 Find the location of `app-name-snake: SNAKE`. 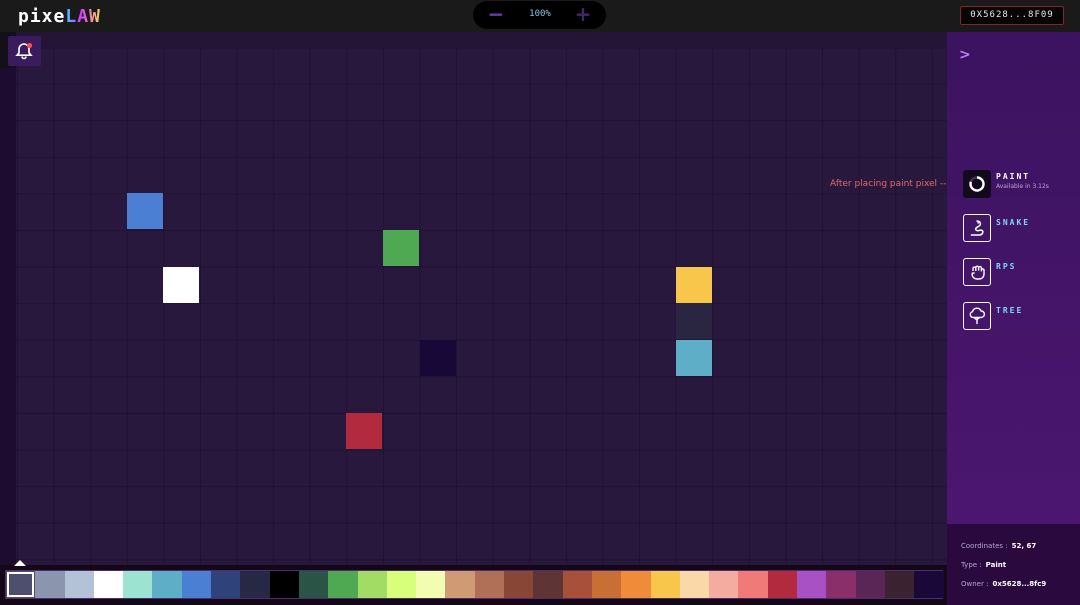

app-name-snake: SNAKE is located at coordinates (1013, 222).